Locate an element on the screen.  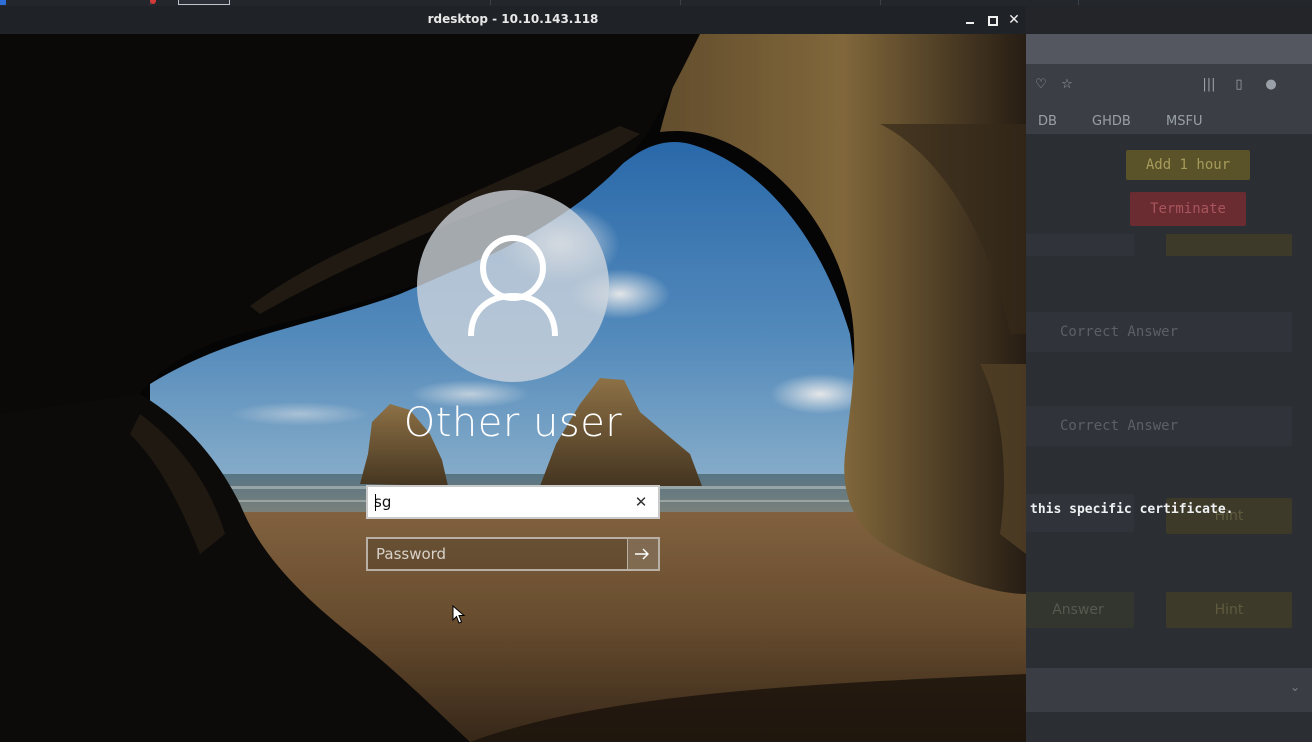
window-titlebar: rdesktop - 10.10.143.118 ✕ is located at coordinates (513, 20).